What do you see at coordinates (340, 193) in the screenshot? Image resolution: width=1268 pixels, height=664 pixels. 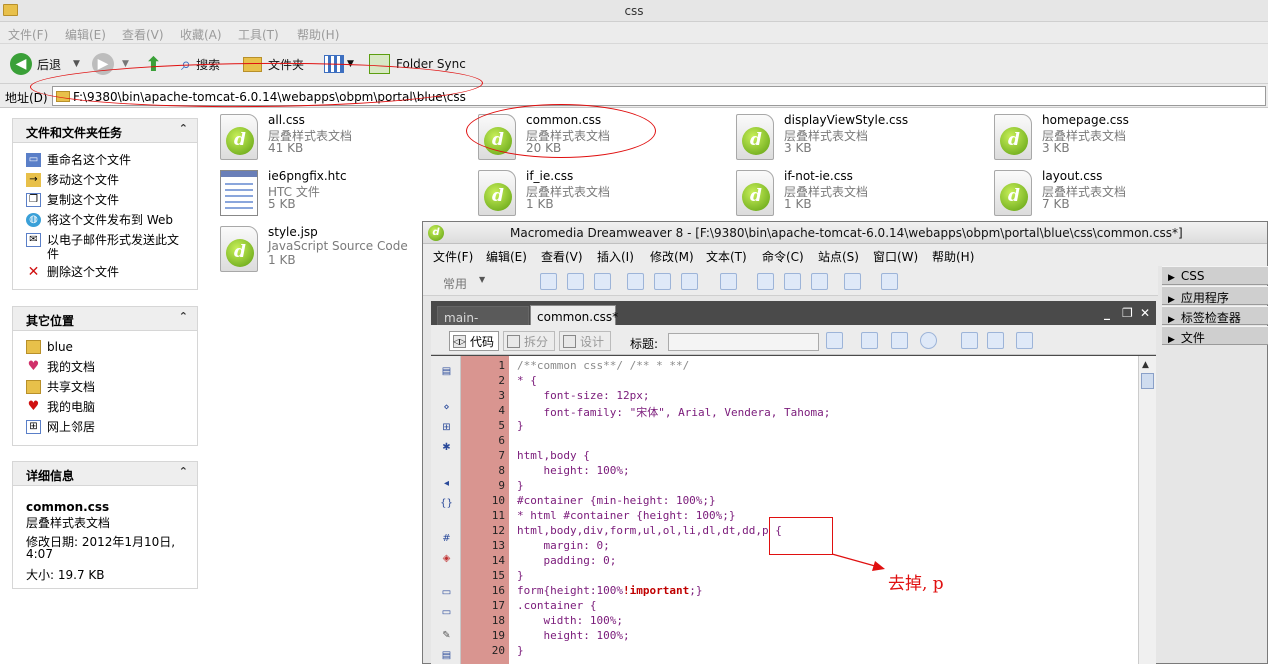 I see `file-item-ie6pngfix-htc: ie6pngfix.htc HTC 文件 5 KB` at bounding box center [340, 193].